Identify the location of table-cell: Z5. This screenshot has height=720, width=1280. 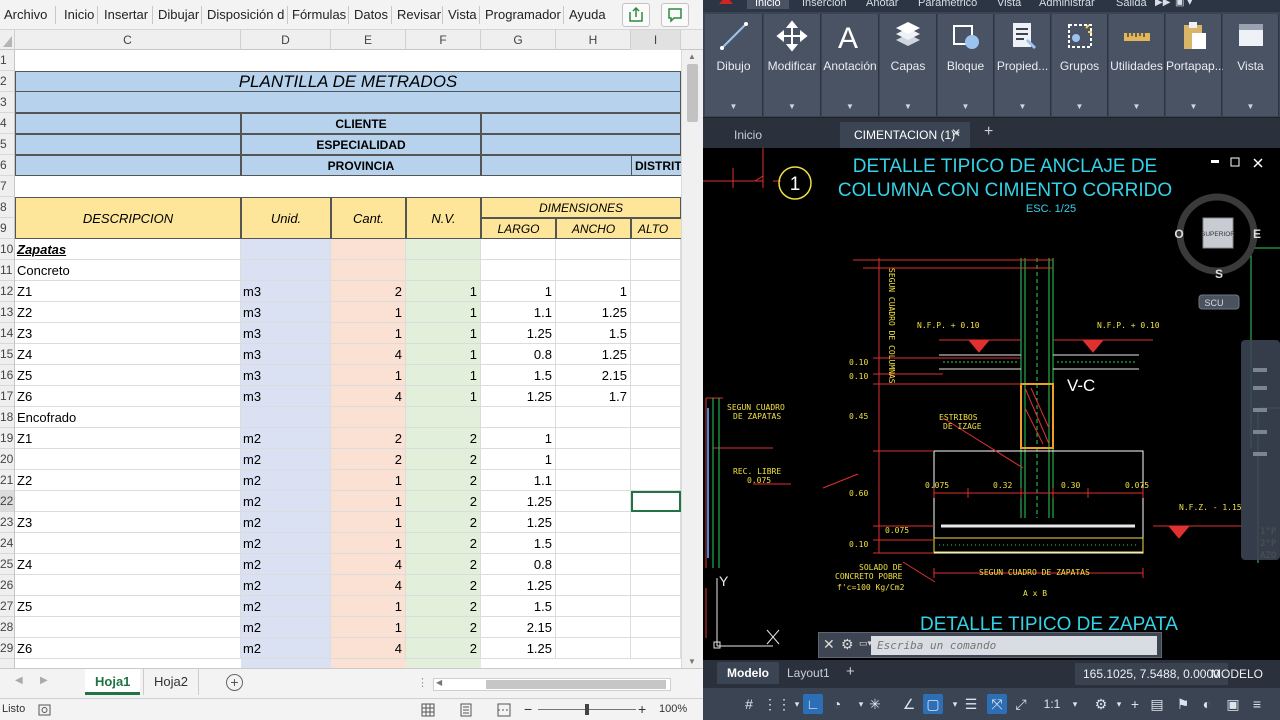
(128, 606).